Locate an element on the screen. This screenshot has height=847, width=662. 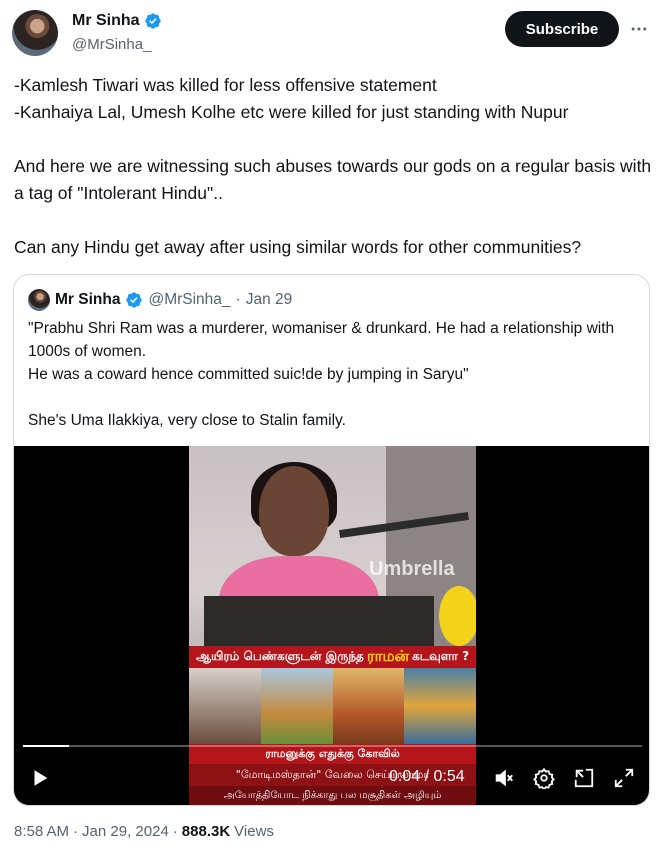
quoted-handle: @MrSinha_ is located at coordinates (189, 299).